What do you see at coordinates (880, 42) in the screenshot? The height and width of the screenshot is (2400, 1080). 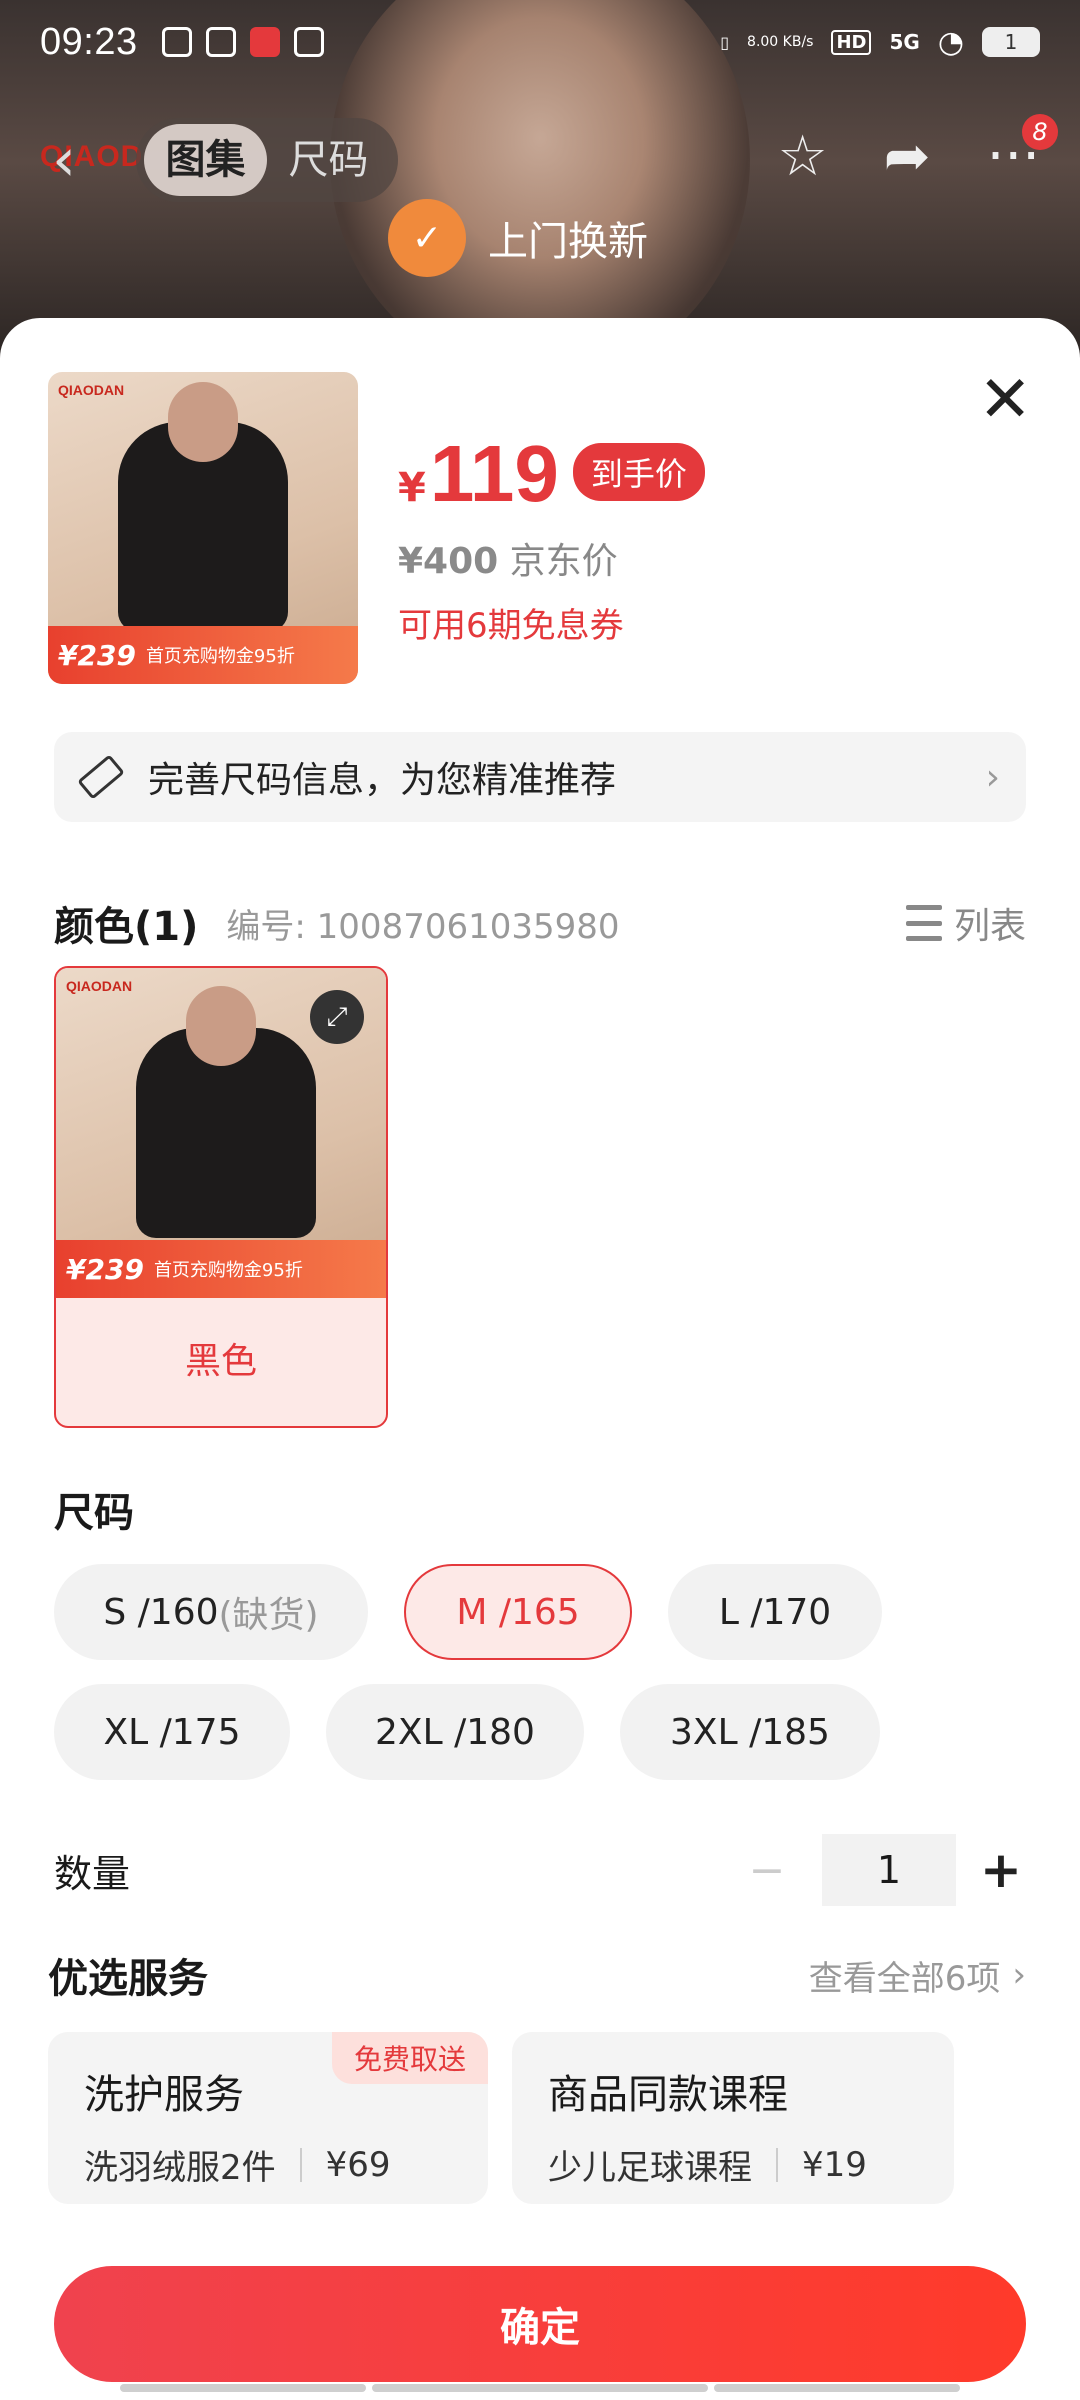 I see `status-right: ▯ 8.00 KB/s HD 5G ◔ 1` at bounding box center [880, 42].